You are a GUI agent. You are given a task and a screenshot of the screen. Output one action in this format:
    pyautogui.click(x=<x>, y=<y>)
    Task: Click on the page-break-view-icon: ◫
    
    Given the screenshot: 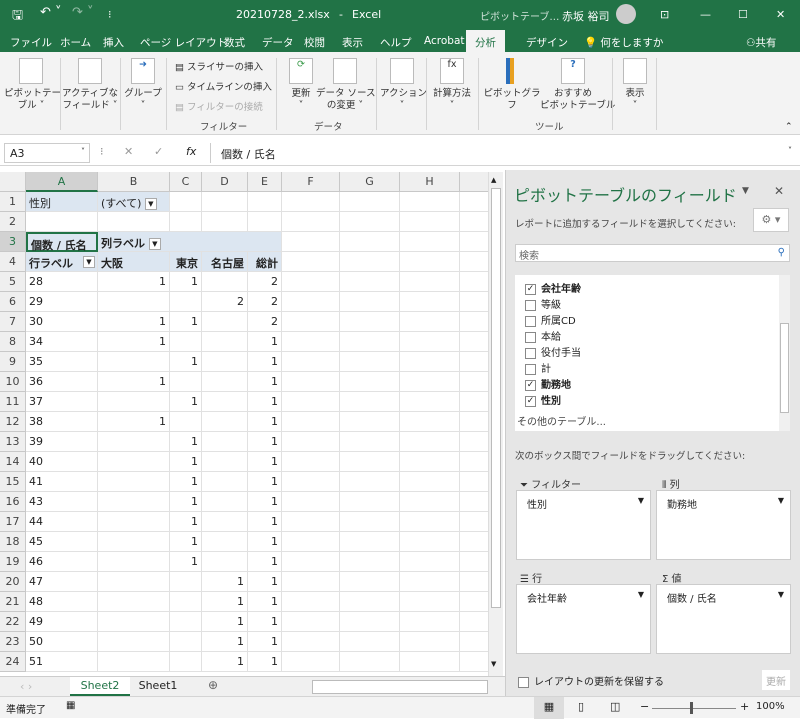 What is the action you would take?
    pyautogui.click(x=615, y=706)
    